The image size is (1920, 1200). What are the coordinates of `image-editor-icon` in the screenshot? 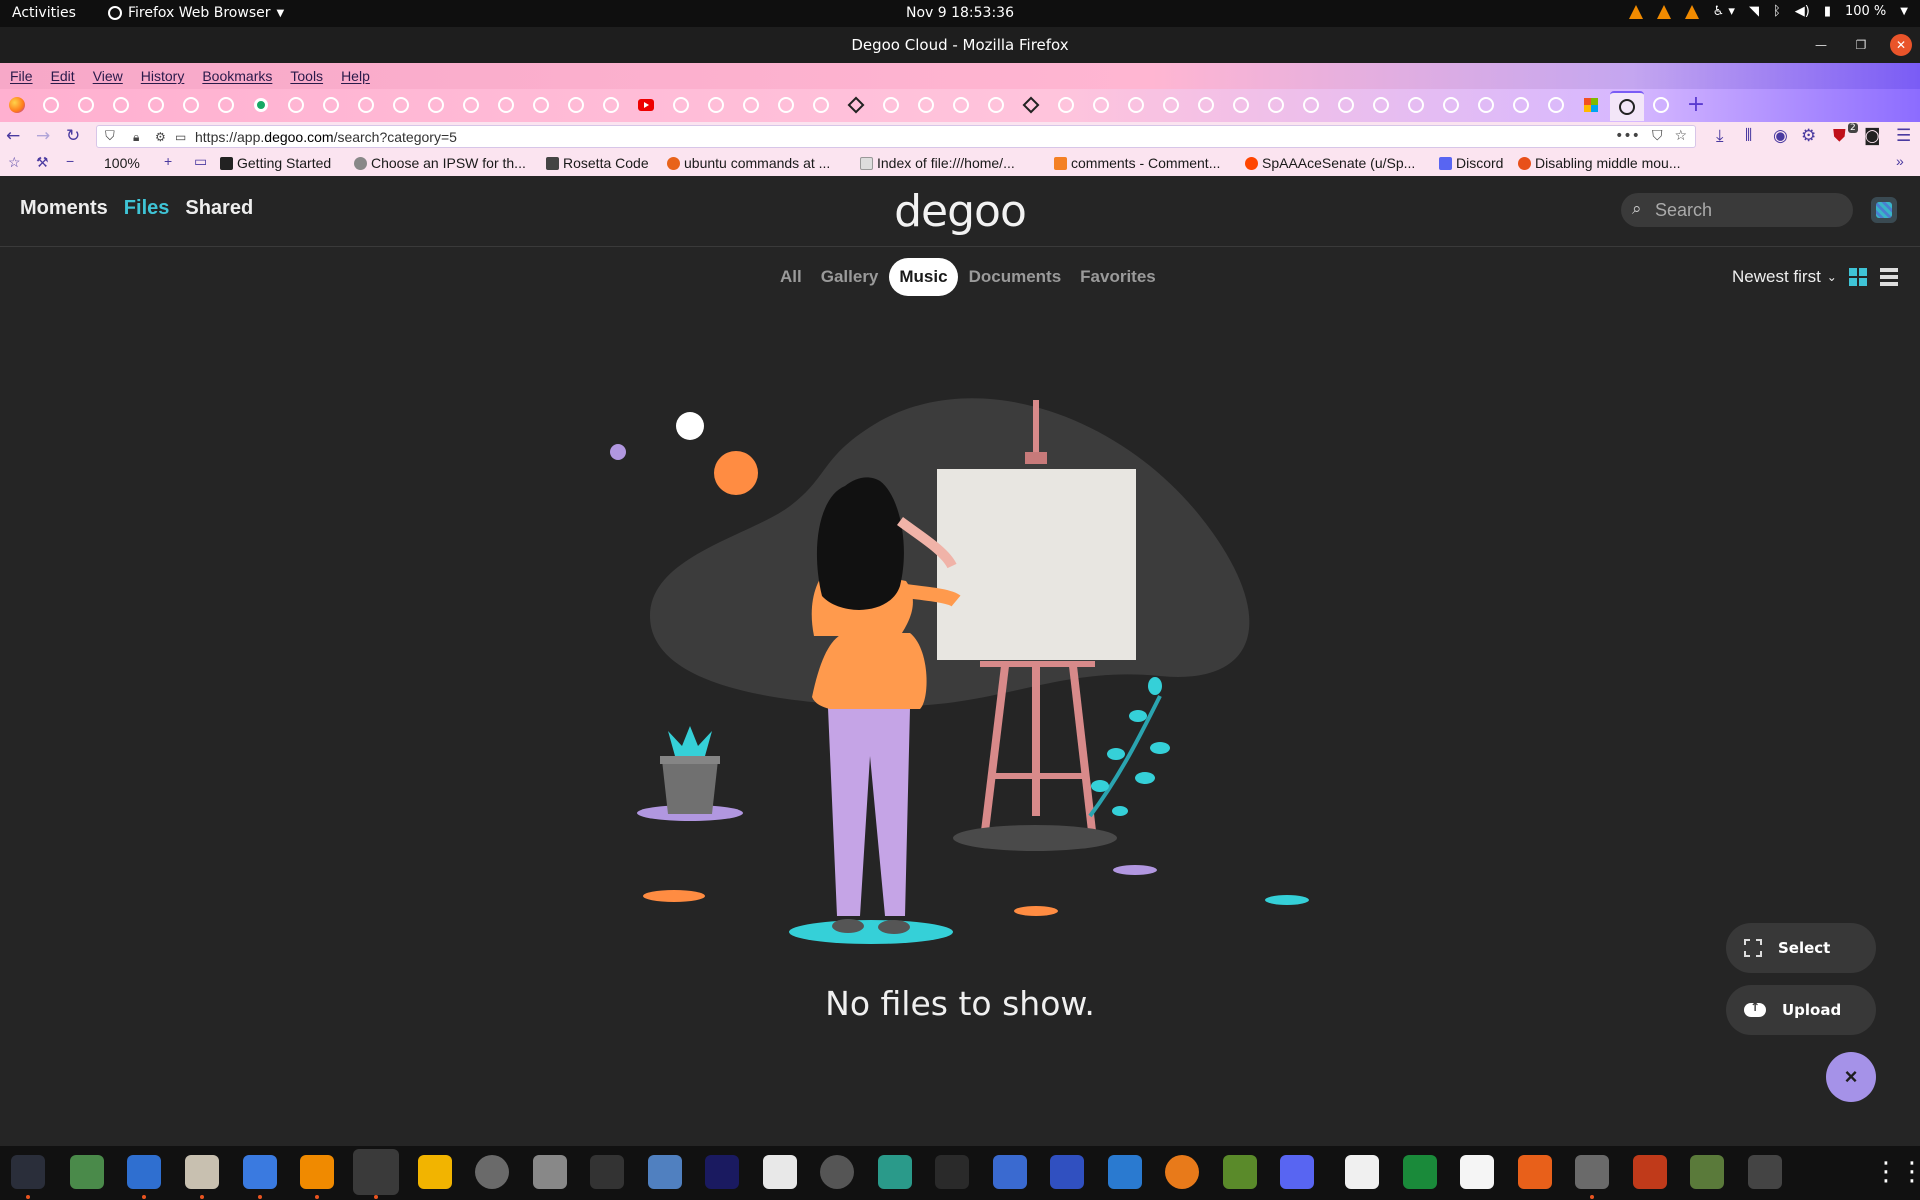 It's located at (1240, 1172).